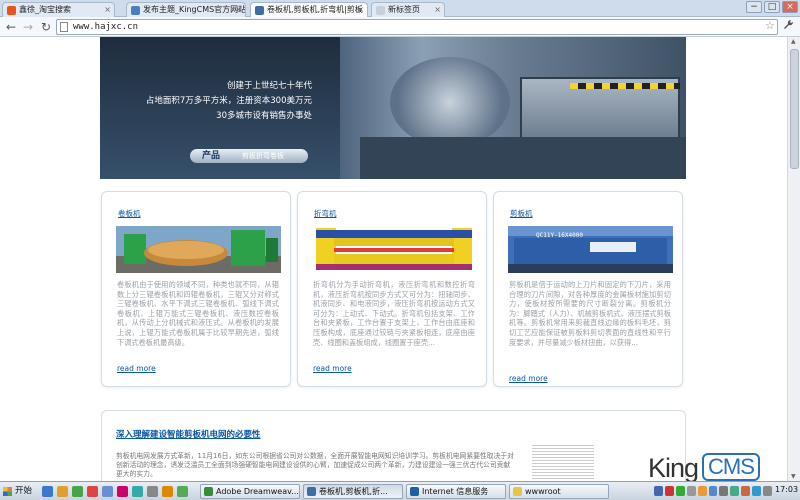  I want to click on back-button: ←, so click(11, 27).